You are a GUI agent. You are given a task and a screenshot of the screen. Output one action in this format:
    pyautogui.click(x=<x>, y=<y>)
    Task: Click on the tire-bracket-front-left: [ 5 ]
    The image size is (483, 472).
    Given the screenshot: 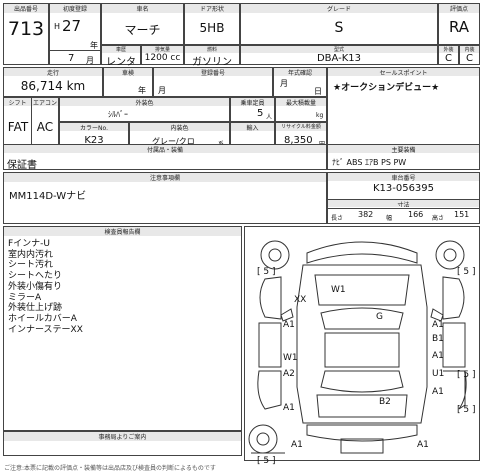 What is the action you would take?
    pyautogui.click(x=266, y=272)
    